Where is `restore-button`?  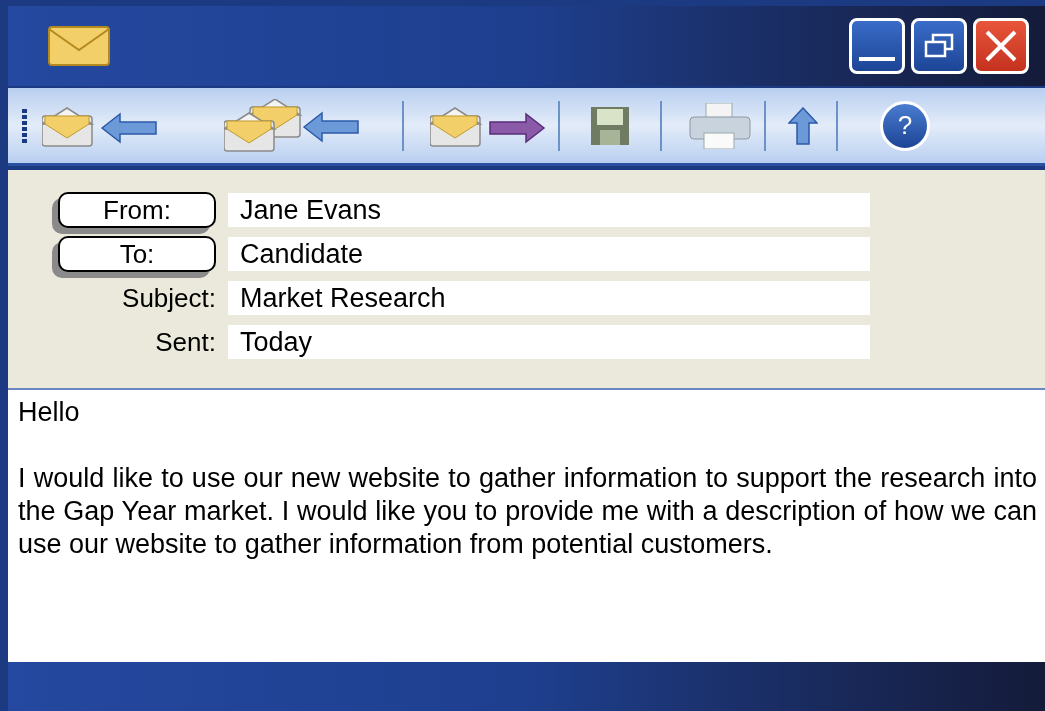 restore-button is located at coordinates (939, 46).